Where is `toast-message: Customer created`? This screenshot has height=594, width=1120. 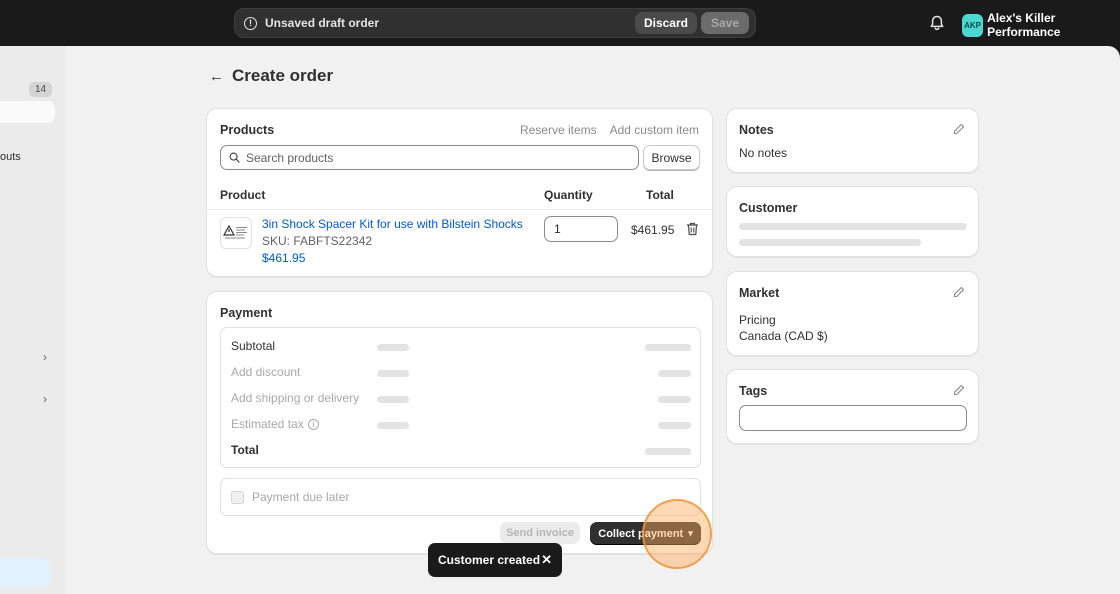 toast-message: Customer created is located at coordinates (489, 560).